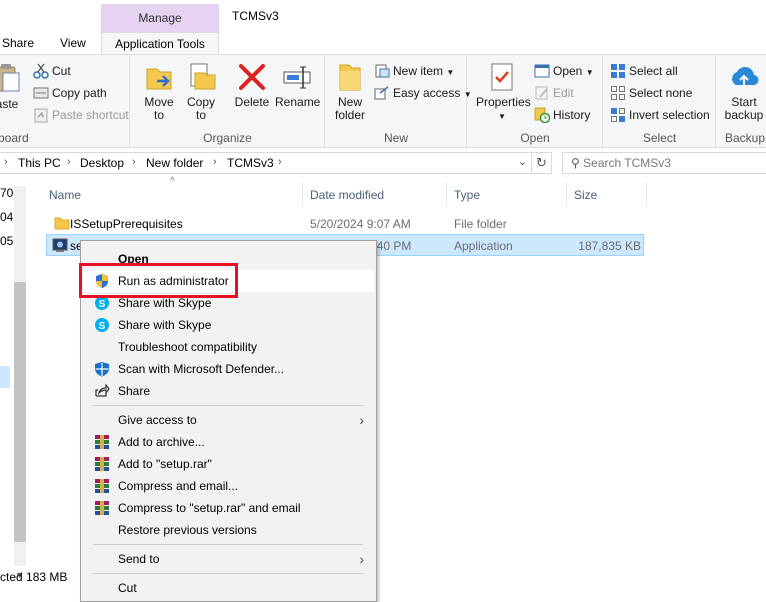 This screenshot has height=602, width=766. I want to click on folder-icon, so click(62, 223).